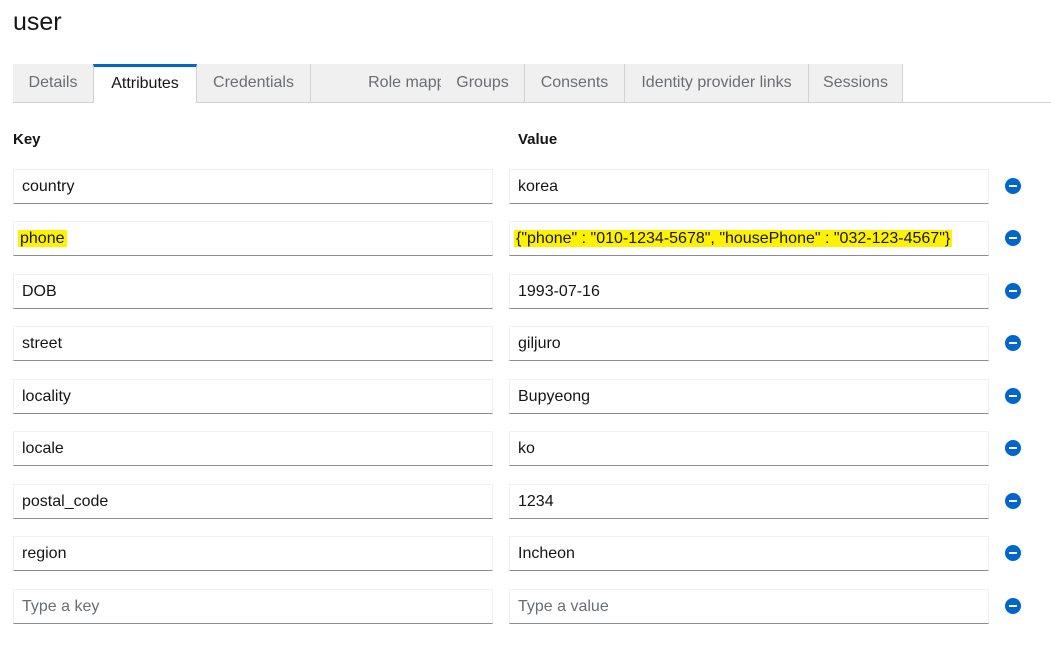  Describe the element at coordinates (253, 501) in the screenshot. I see `attribute-key-input: postal_code` at that location.